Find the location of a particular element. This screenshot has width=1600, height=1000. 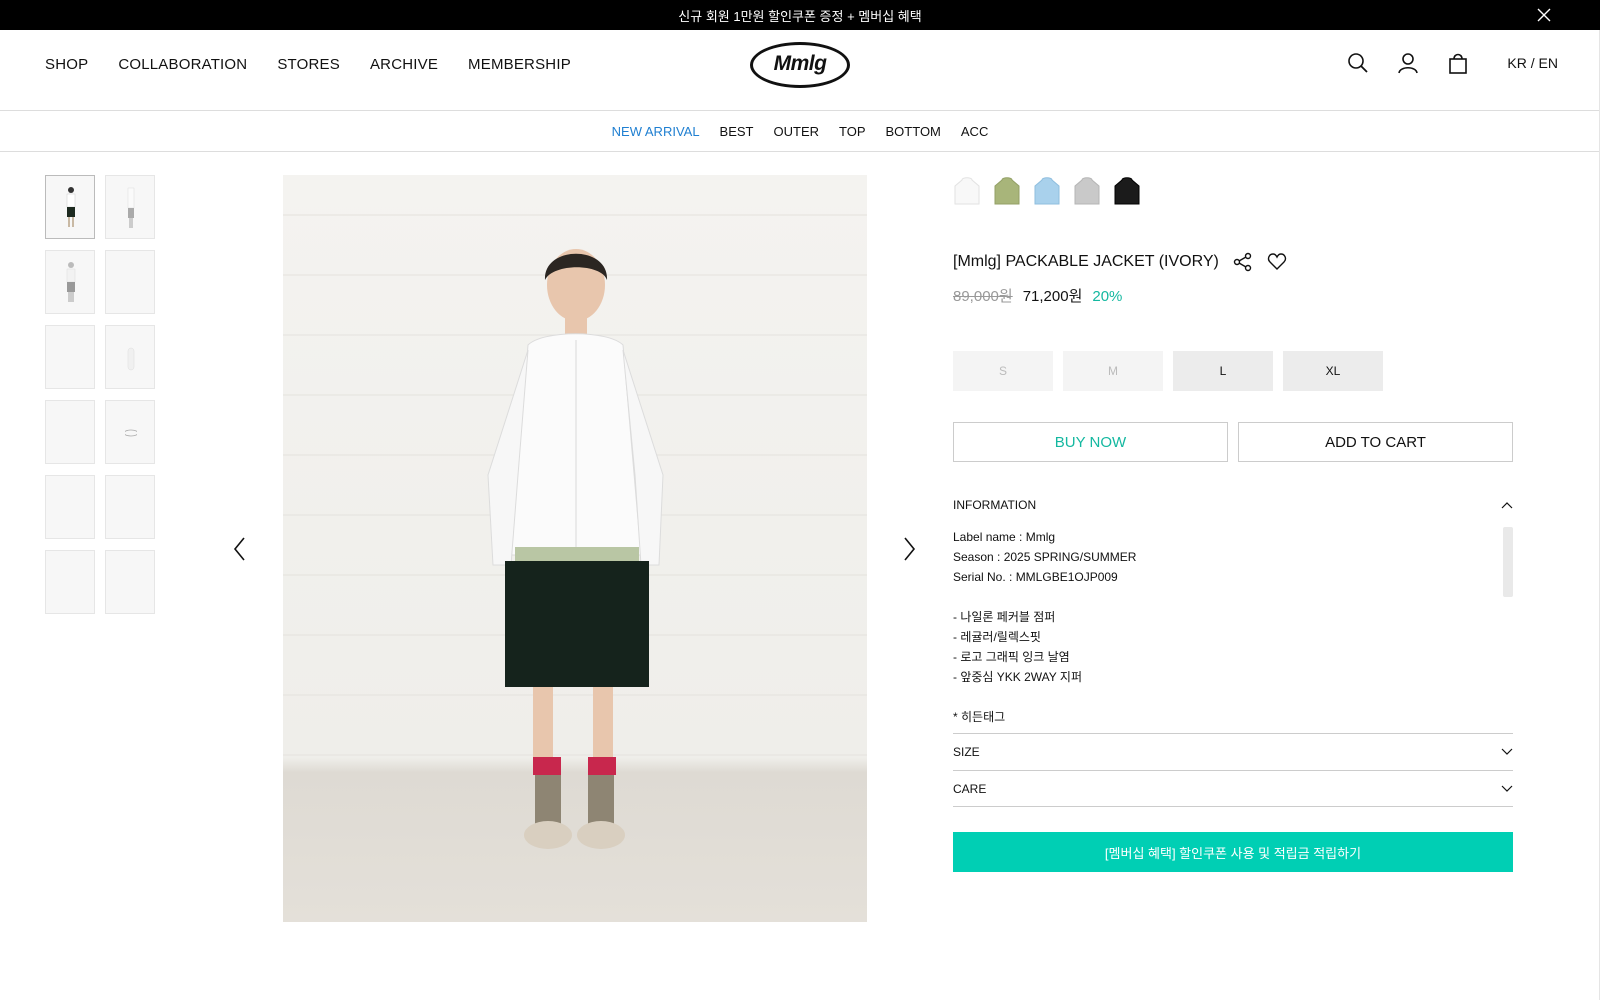

product-title: [Mmlg] PACKABLE JACKET (IVORY) is located at coordinates (1086, 261).